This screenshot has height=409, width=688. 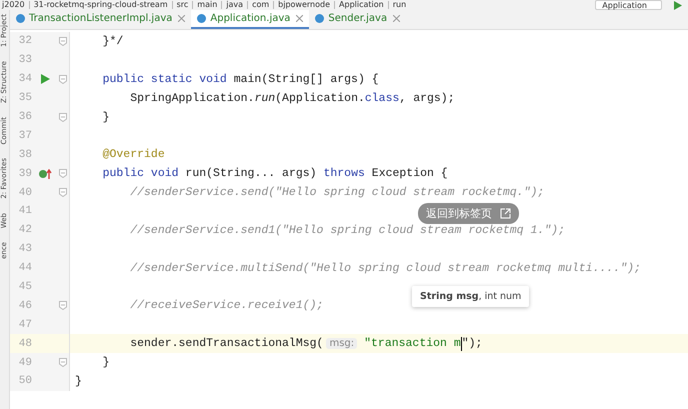 What do you see at coordinates (472, 343) in the screenshot?
I see `code-text: ");` at bounding box center [472, 343].